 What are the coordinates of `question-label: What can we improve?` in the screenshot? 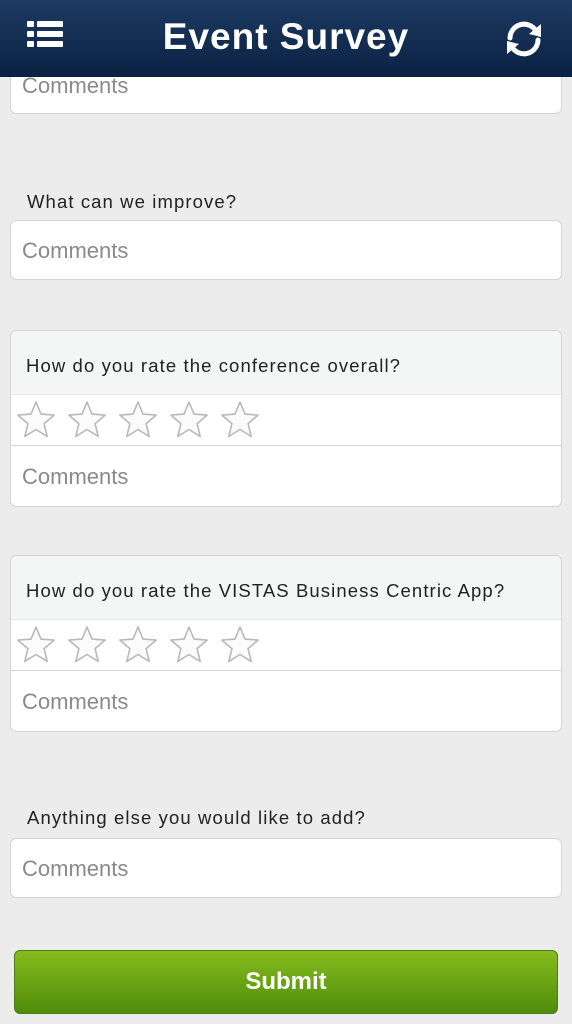 It's located at (132, 201).